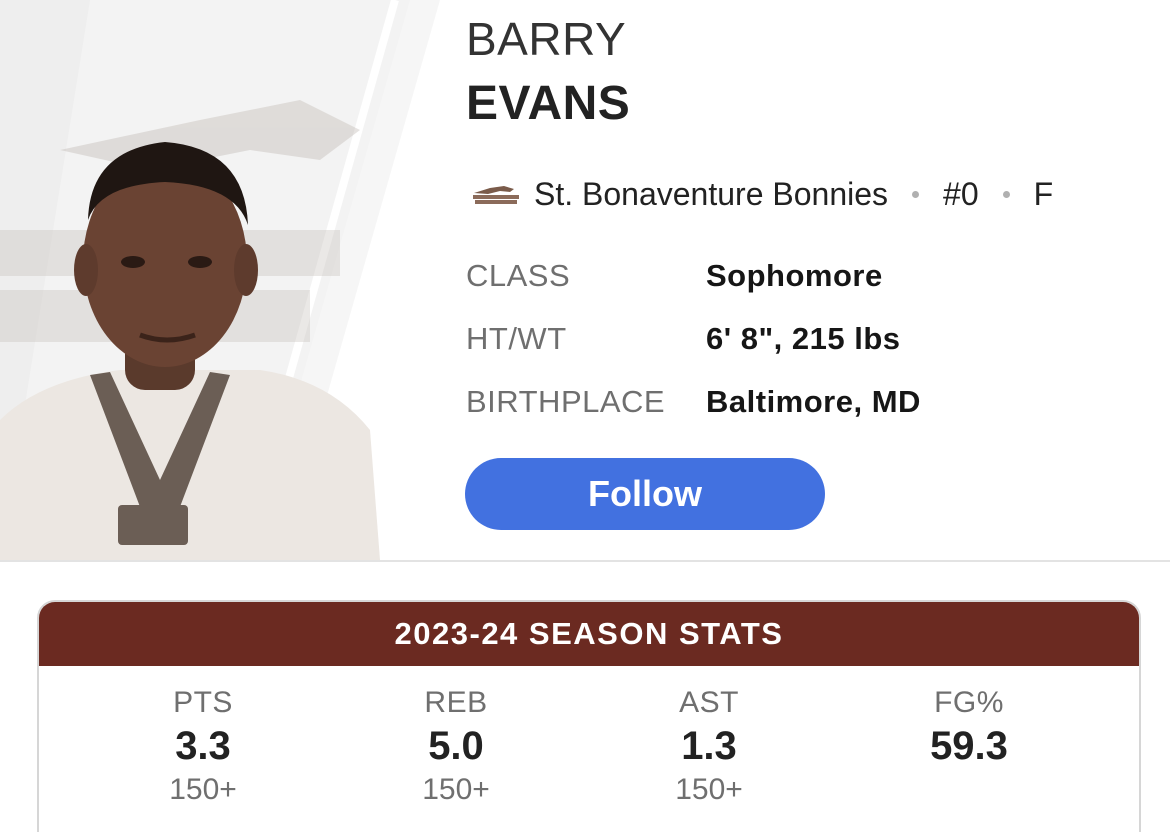 This screenshot has width=1170, height=832. What do you see at coordinates (693, 402) in the screenshot?
I see `bio-row-birthplace: BIRTHPLACE Baltimore, MD` at bounding box center [693, 402].